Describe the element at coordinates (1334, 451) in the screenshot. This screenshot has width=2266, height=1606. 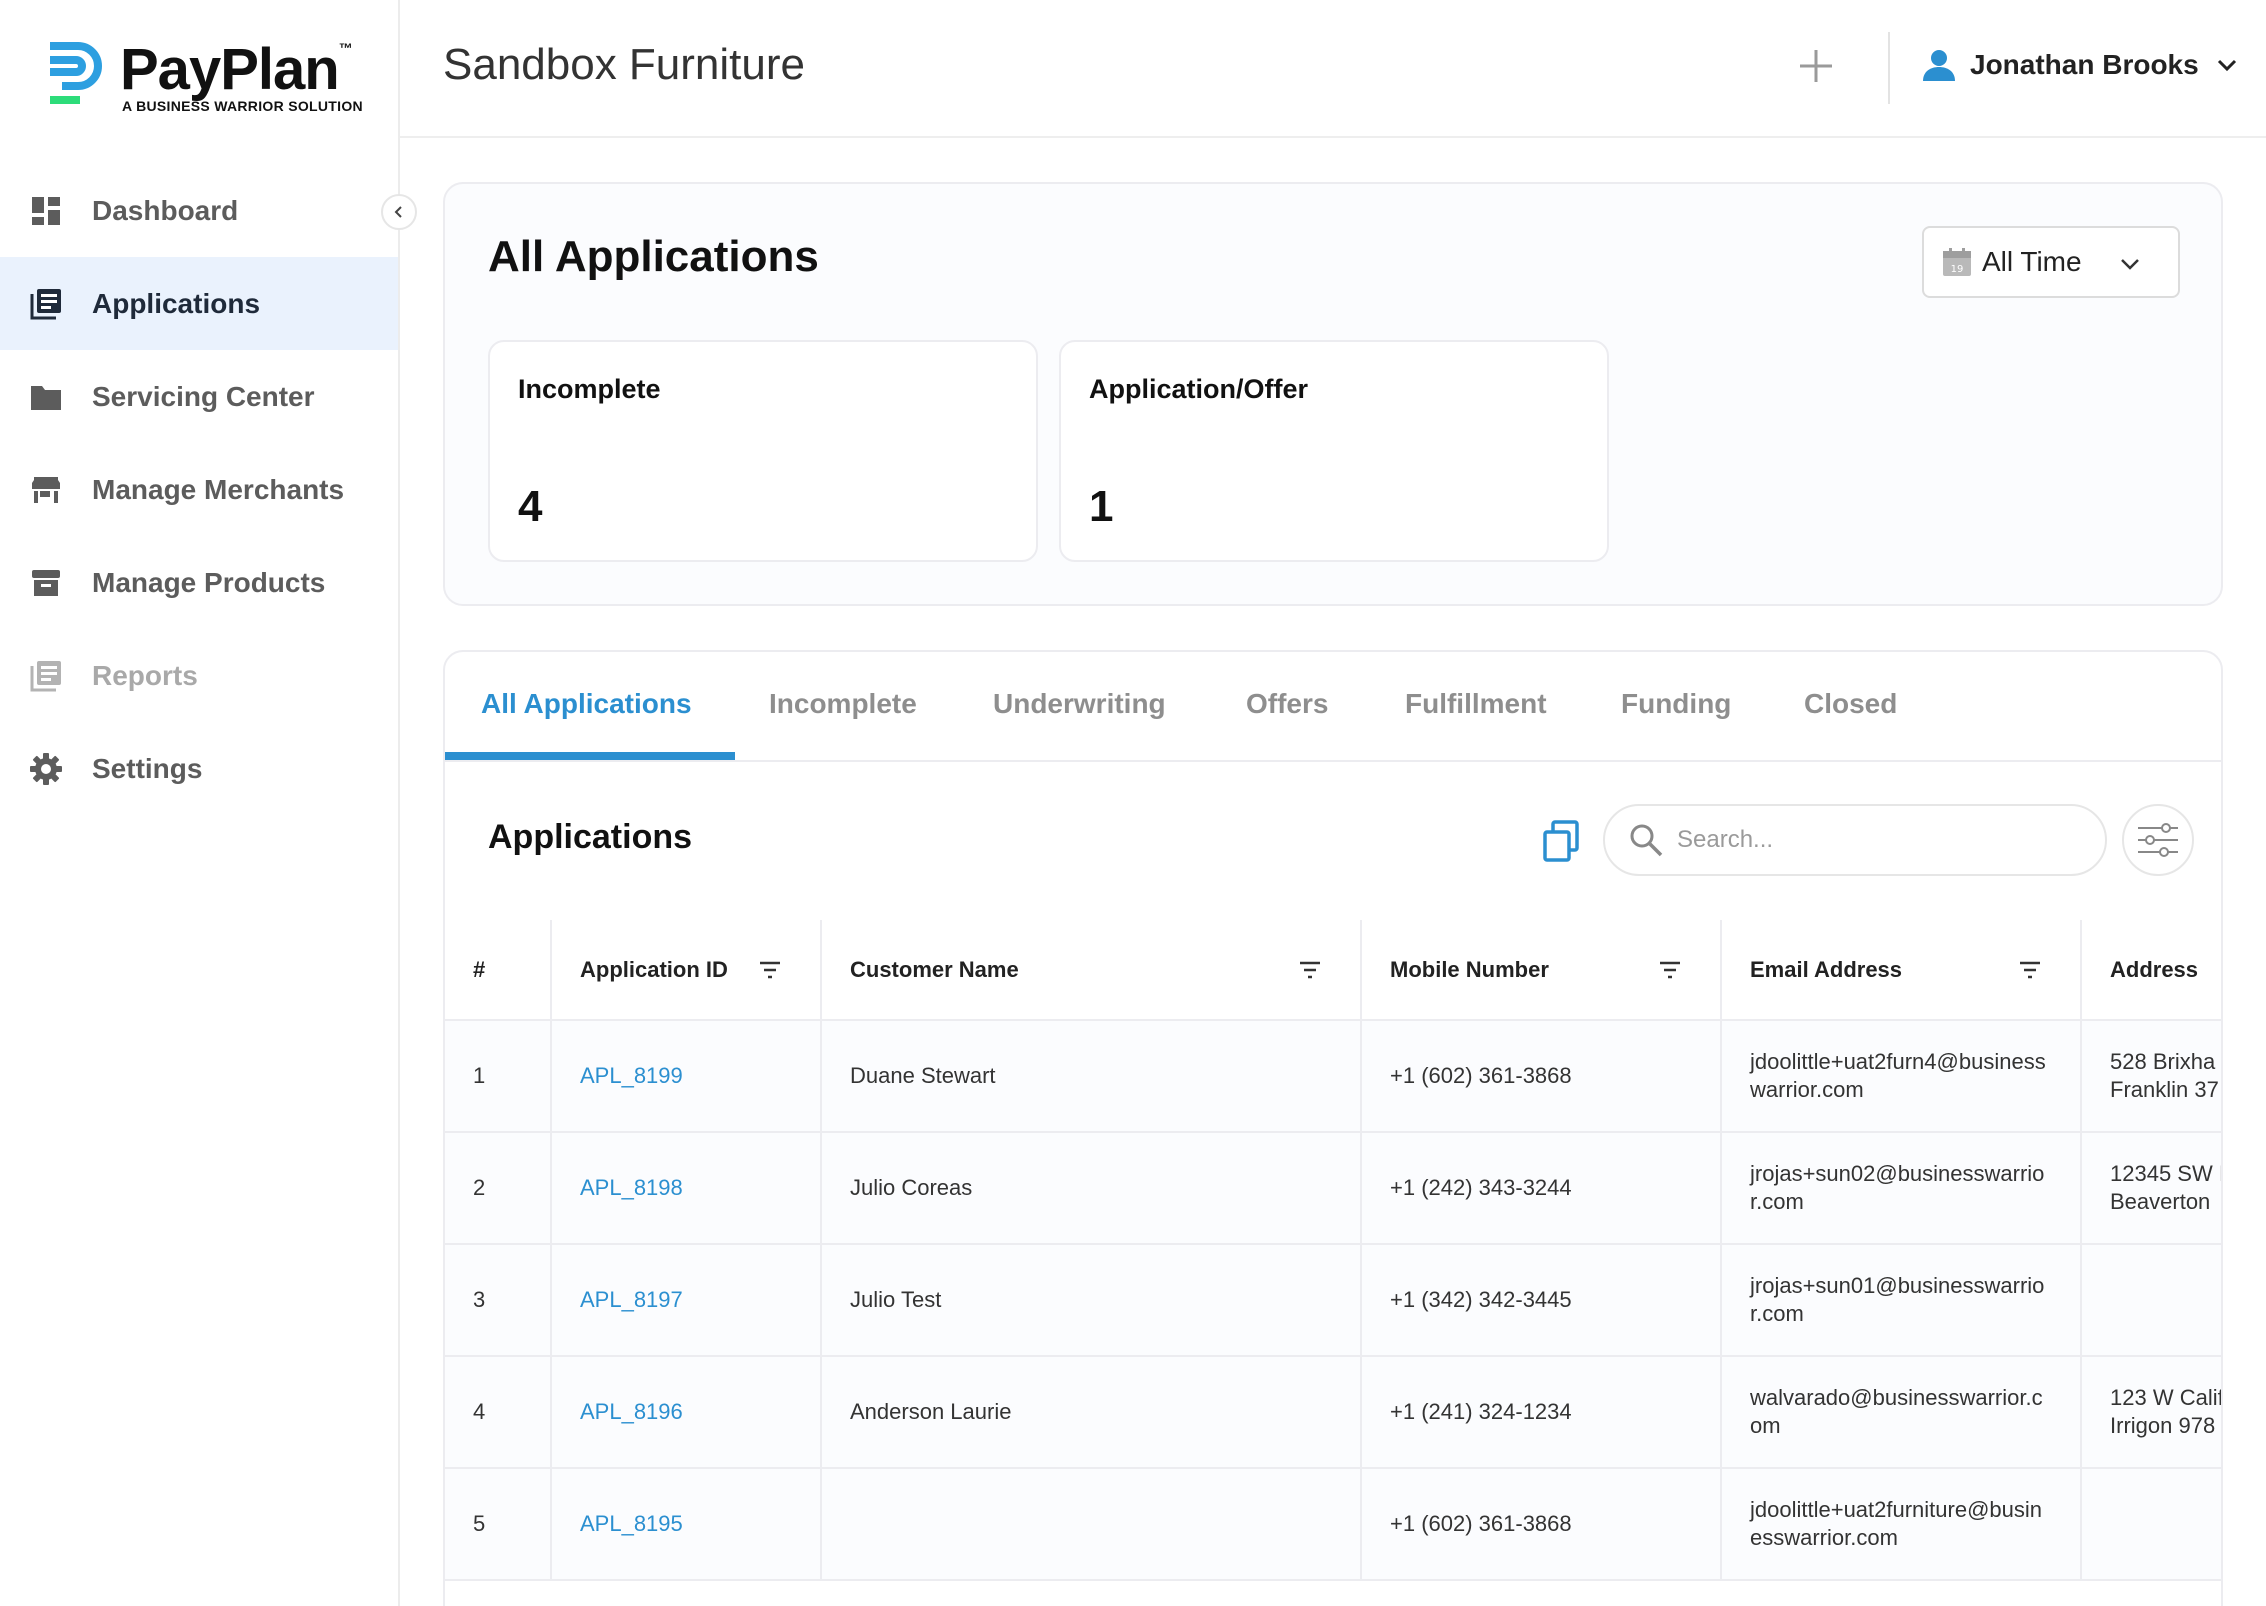
I see `stat-card-application-offer: Application/Offer 1` at that location.